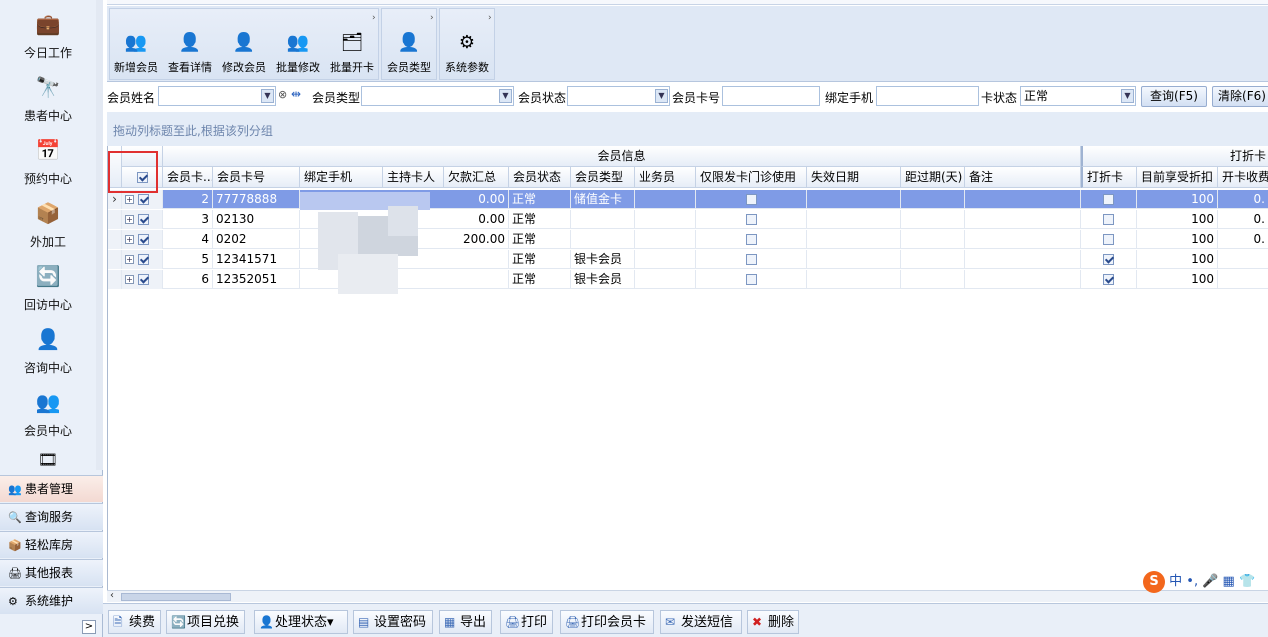 This screenshot has height=637, width=1268. What do you see at coordinates (136, 52) in the screenshot?
I see `add-member-button: 👥 新增会员` at bounding box center [136, 52].